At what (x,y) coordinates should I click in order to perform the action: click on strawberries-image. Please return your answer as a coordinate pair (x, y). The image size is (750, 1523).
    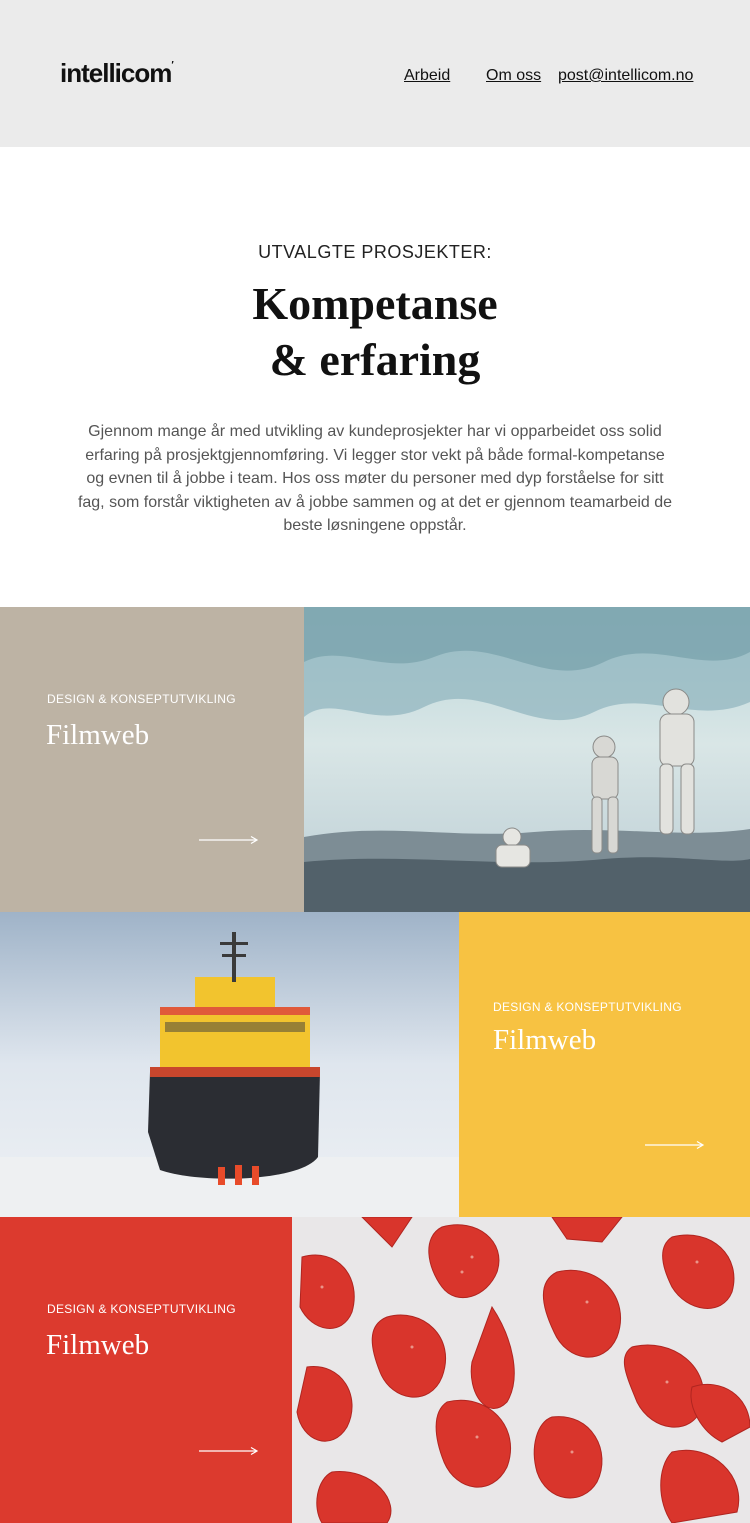
    Looking at the image, I should click on (521, 1370).